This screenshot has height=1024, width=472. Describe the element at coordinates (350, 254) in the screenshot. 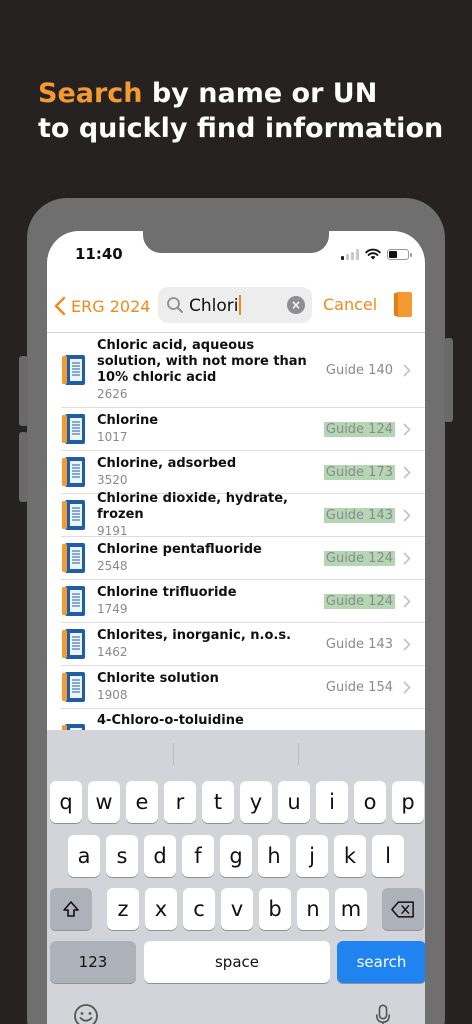

I see `cellular-signal-icon` at that location.